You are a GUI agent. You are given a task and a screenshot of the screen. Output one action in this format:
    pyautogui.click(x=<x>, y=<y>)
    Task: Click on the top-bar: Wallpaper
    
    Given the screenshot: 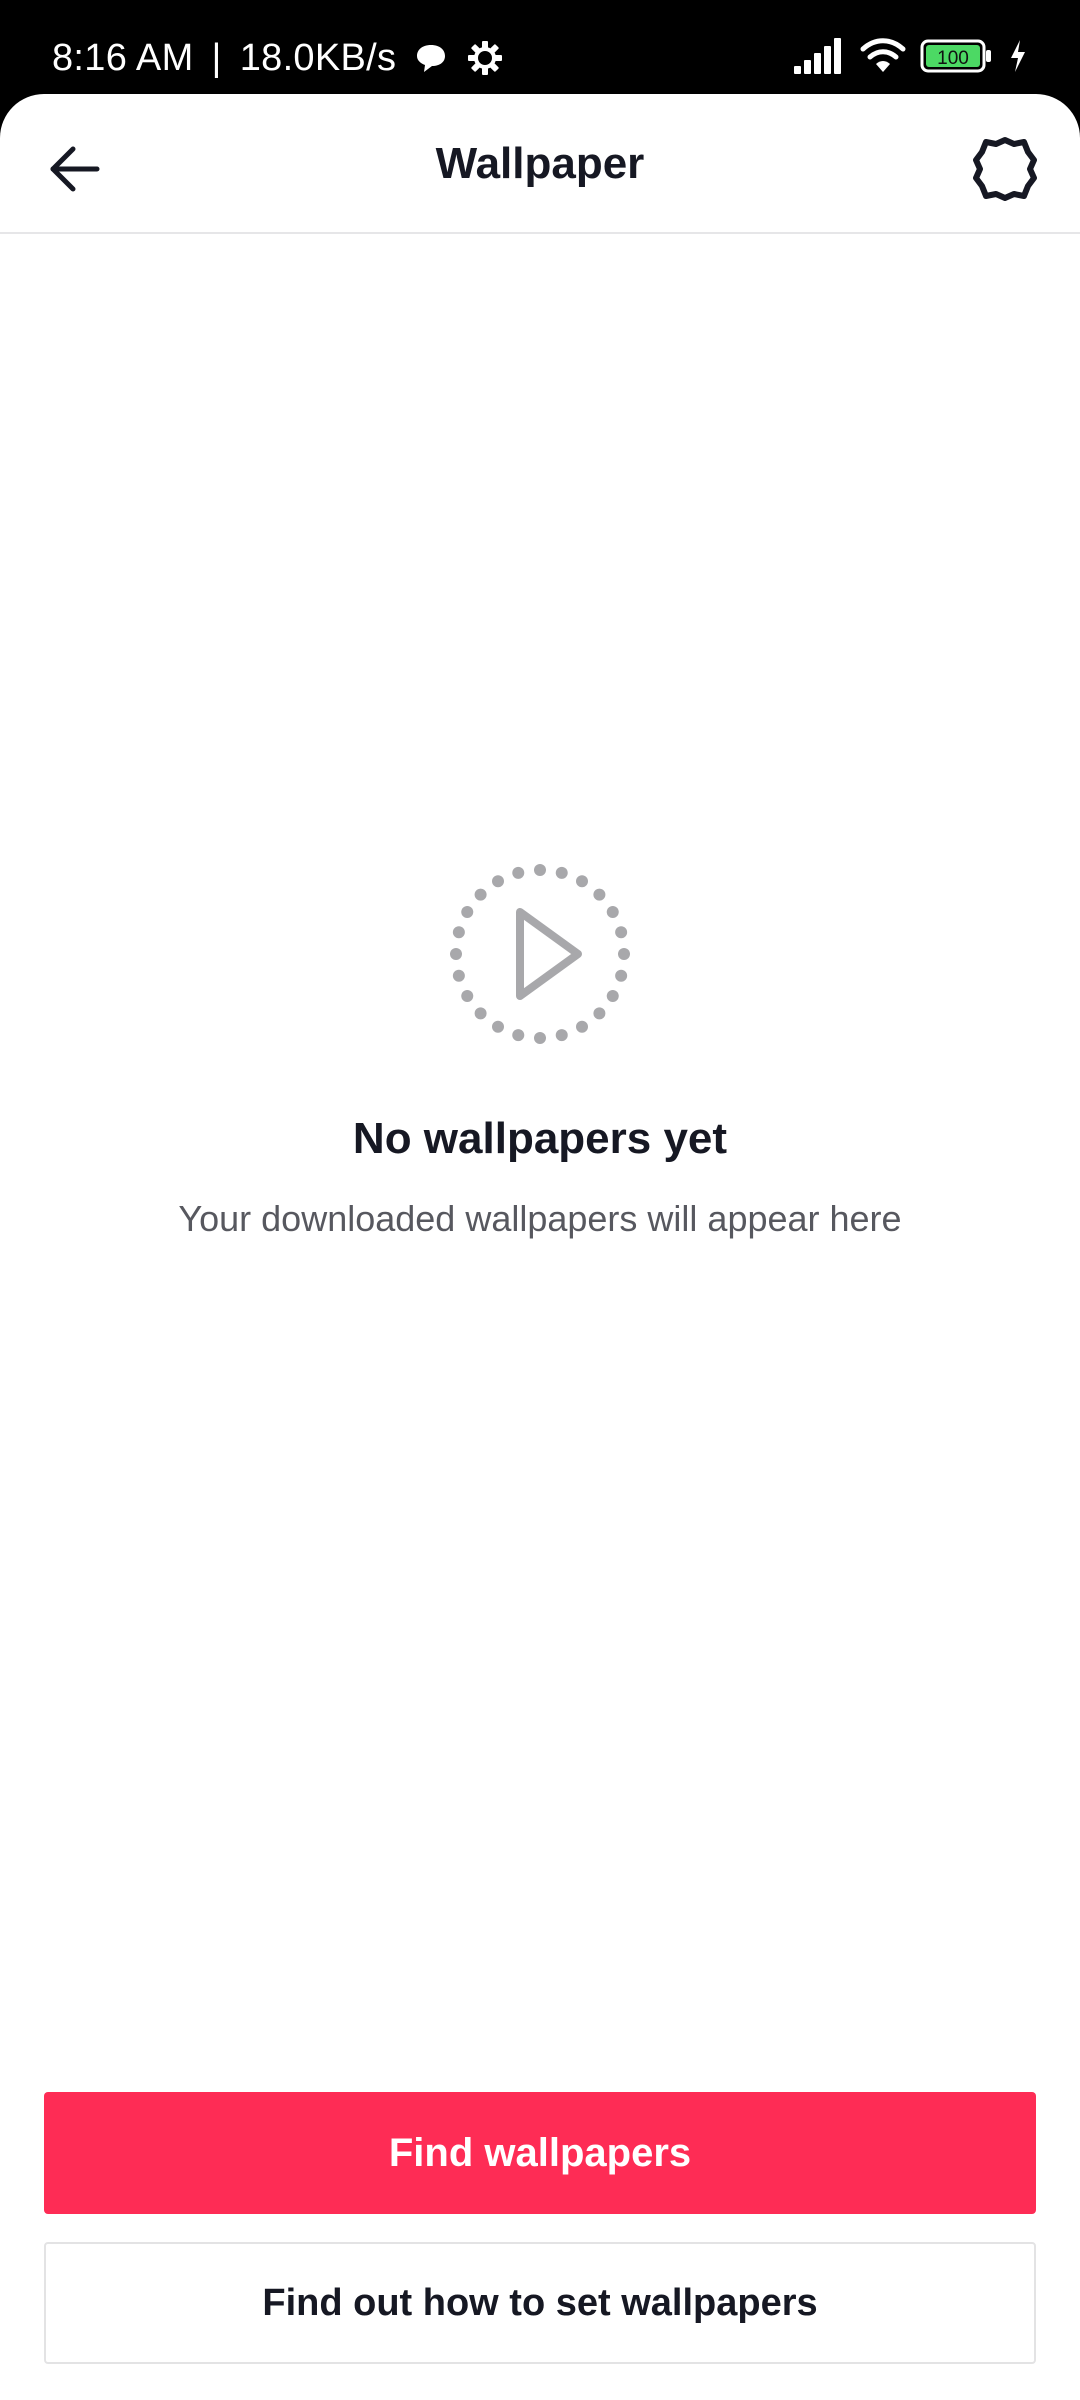 What is the action you would take?
    pyautogui.click(x=540, y=164)
    